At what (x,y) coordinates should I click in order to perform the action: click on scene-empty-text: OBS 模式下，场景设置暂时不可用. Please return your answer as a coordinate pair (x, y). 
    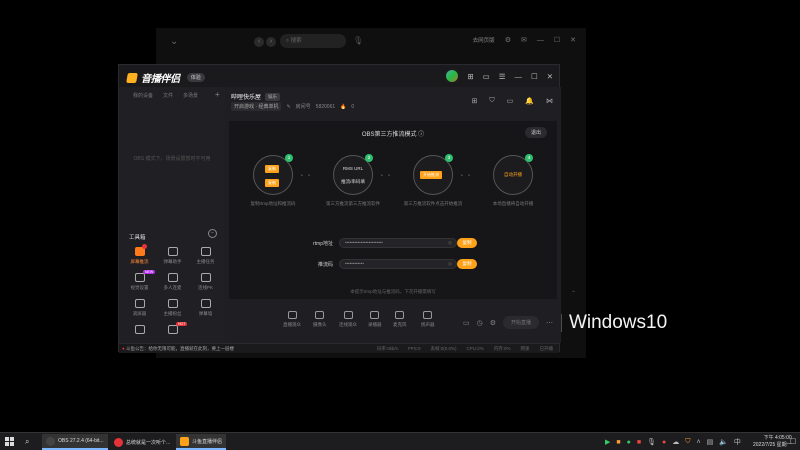
    Looking at the image, I should click on (172, 159).